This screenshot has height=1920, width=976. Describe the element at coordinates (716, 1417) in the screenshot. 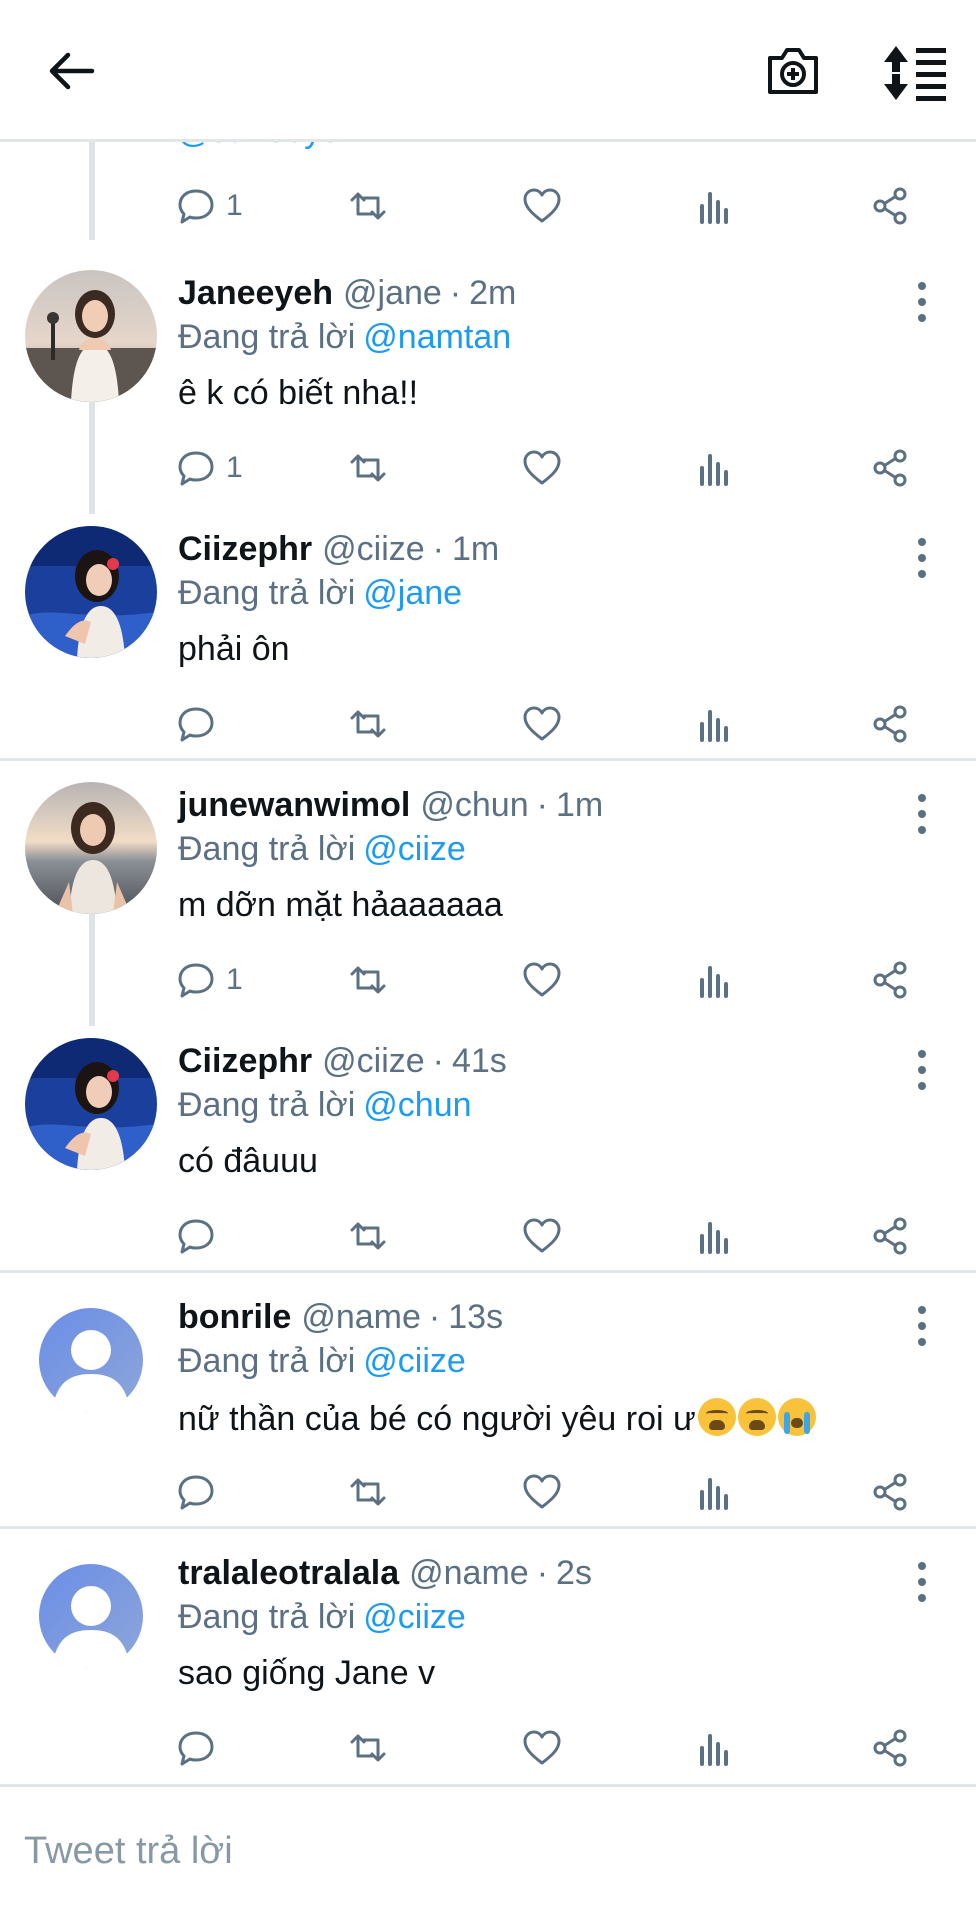

I see `weary-face-emoji-icon` at that location.